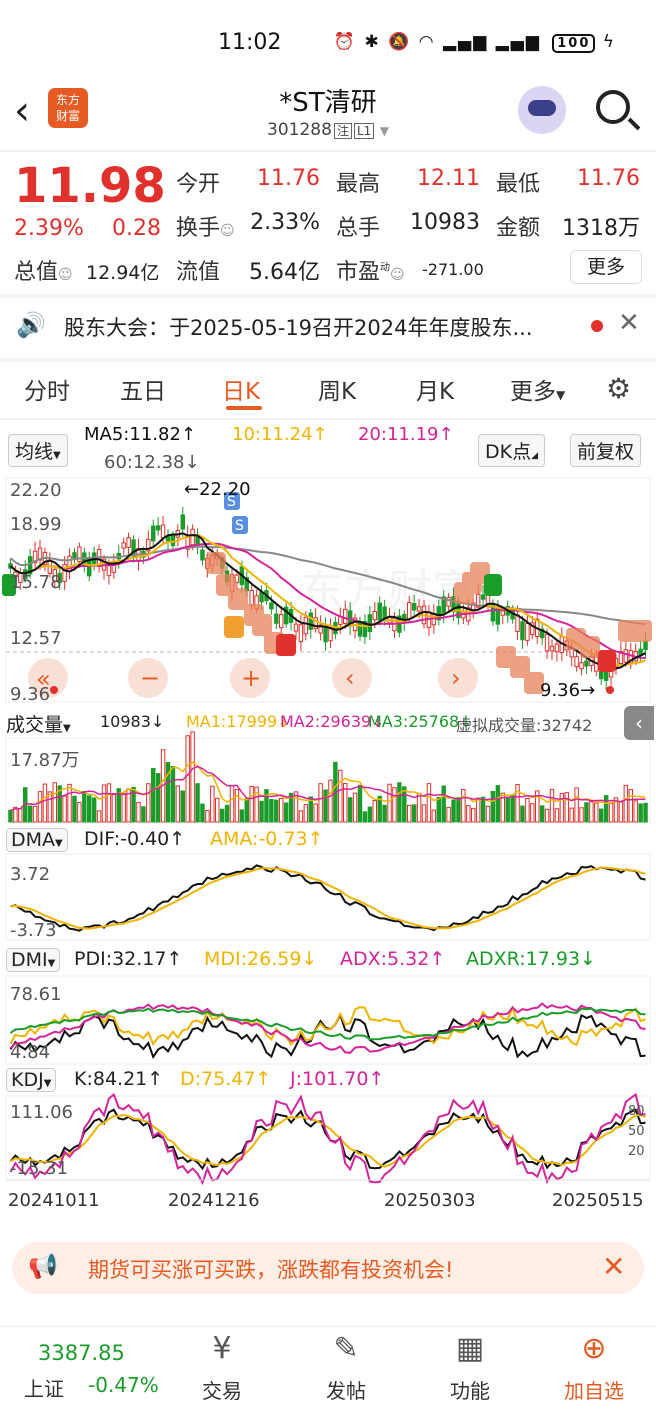  What do you see at coordinates (285, 222) in the screenshot?
I see `turnover-value: 2.33%` at bounding box center [285, 222].